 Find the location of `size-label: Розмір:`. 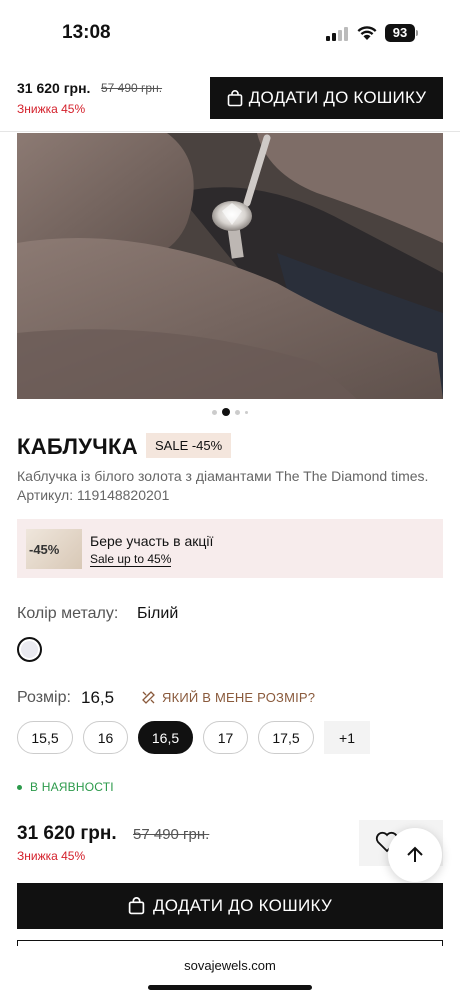

size-label: Розмір: is located at coordinates (44, 697).